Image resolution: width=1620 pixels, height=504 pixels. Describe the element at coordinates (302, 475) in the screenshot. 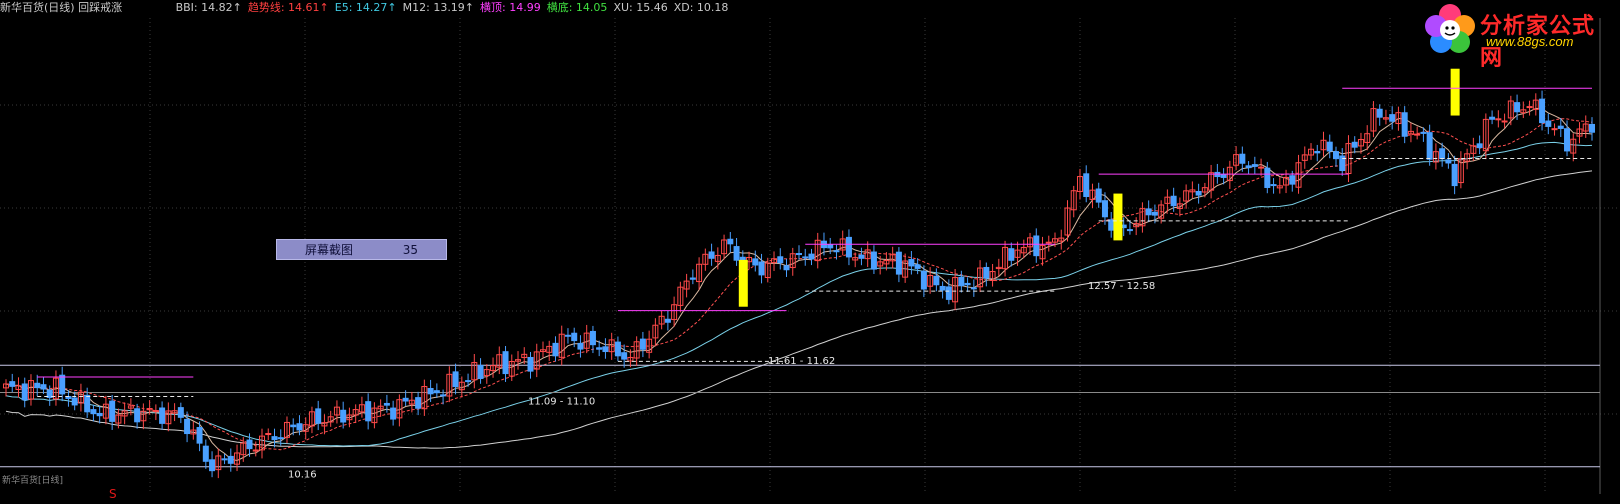

I see `price-annotation: 10.16` at that location.